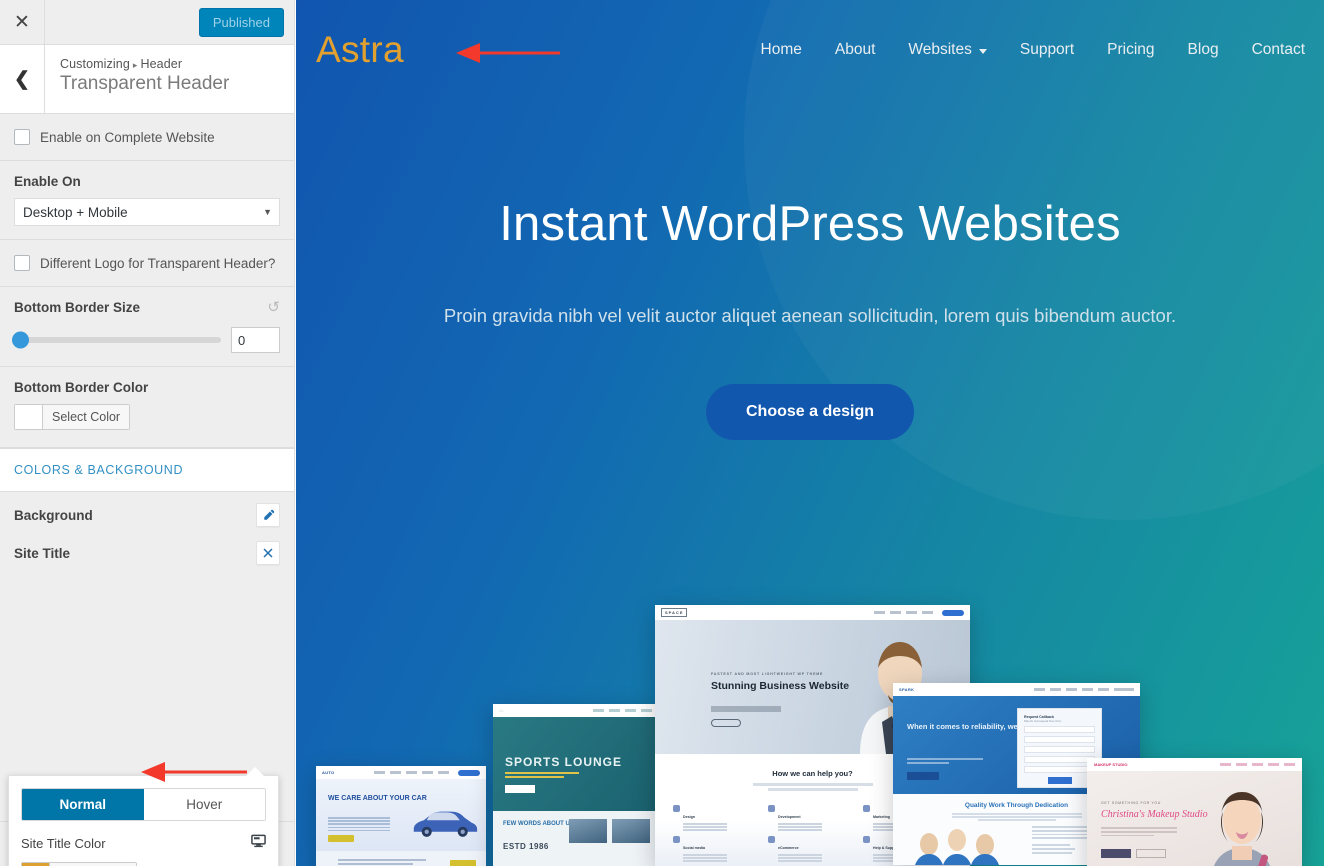 Image resolution: width=1324 pixels, height=866 pixels. What do you see at coordinates (20, 340) in the screenshot?
I see `slider-handle` at bounding box center [20, 340].